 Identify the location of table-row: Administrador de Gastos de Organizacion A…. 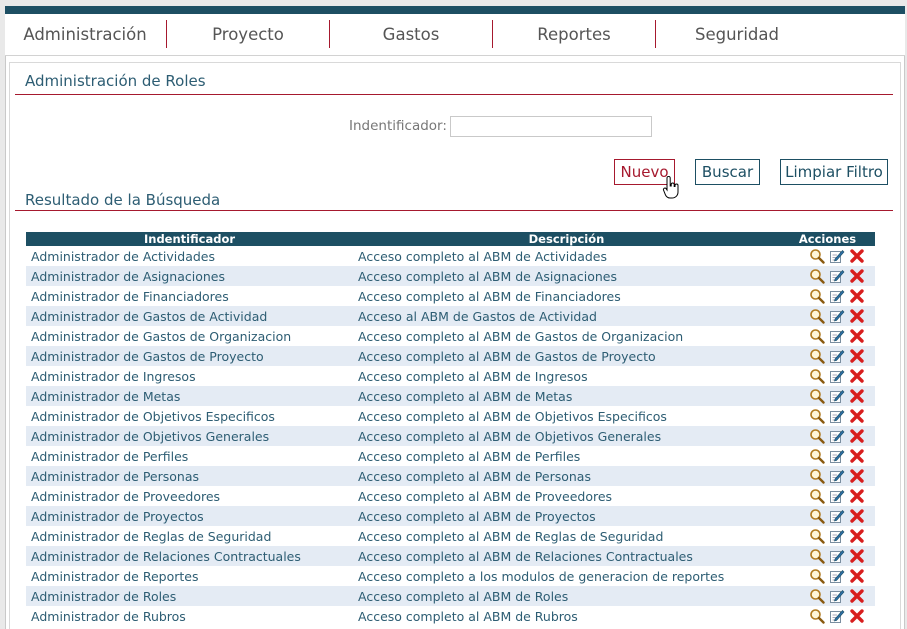
(450, 336).